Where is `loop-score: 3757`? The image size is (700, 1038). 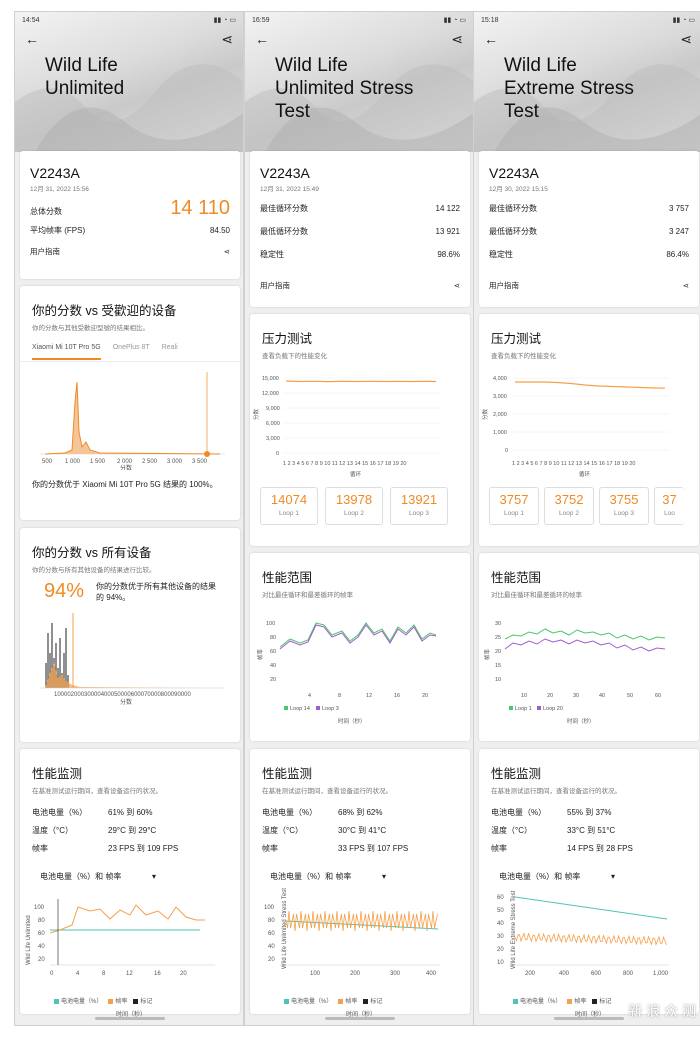
loop-score: 3757 is located at coordinates (514, 499).